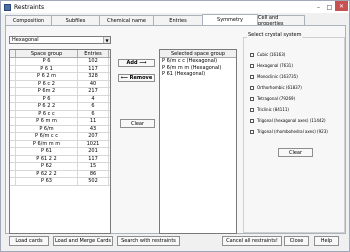 The width and height of the screenshot is (350, 252). What do you see at coordinates (47, 158) in the screenshot?
I see `space-group-cell: P 61 2 2` at bounding box center [47, 158].